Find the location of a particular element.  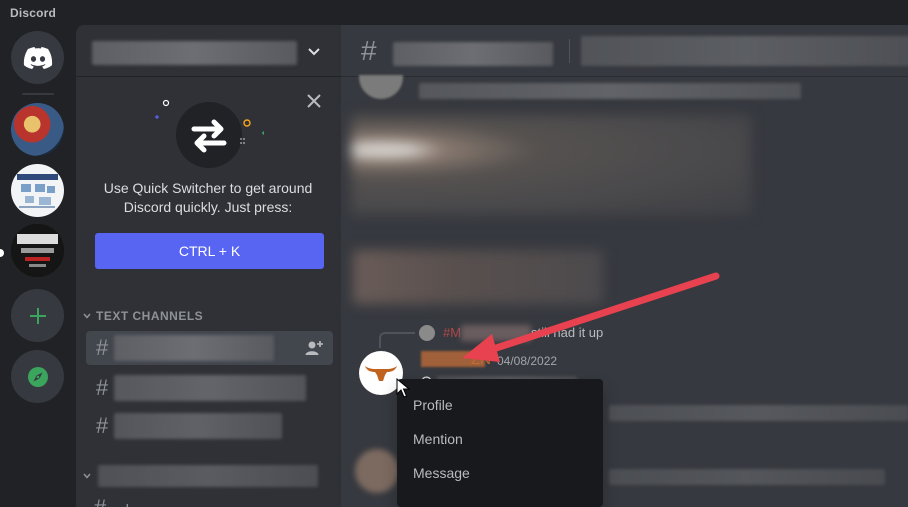

quick-switcher-illustration is located at coordinates (209, 133).